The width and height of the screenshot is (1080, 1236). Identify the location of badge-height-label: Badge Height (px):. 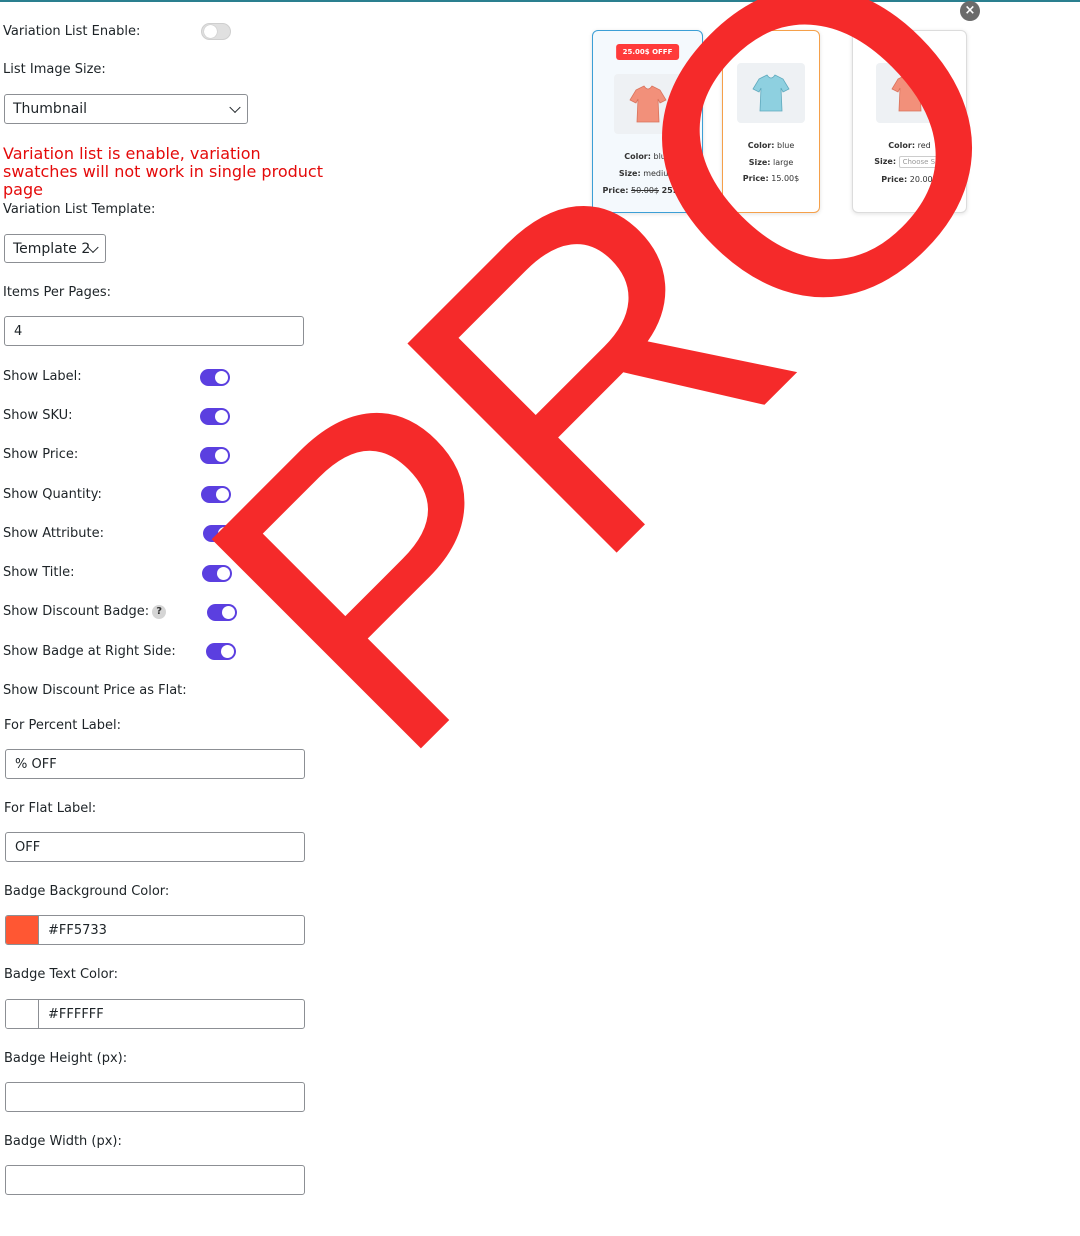
(66, 1058).